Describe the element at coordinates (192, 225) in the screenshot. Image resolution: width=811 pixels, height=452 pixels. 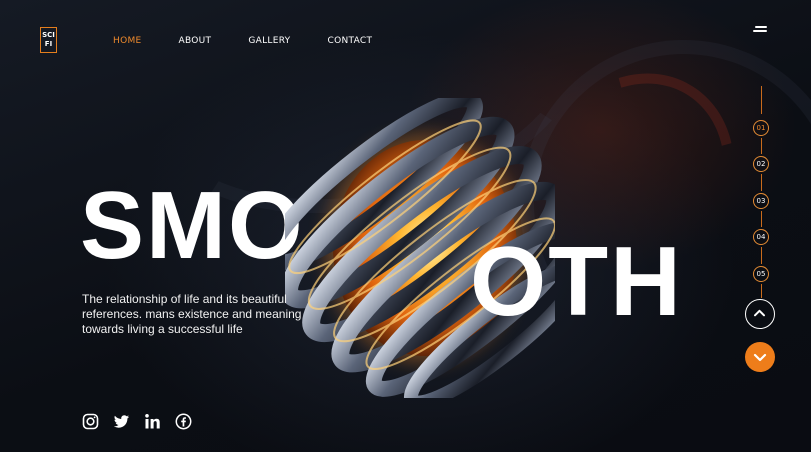
I see `hero-word-left: SMO` at that location.